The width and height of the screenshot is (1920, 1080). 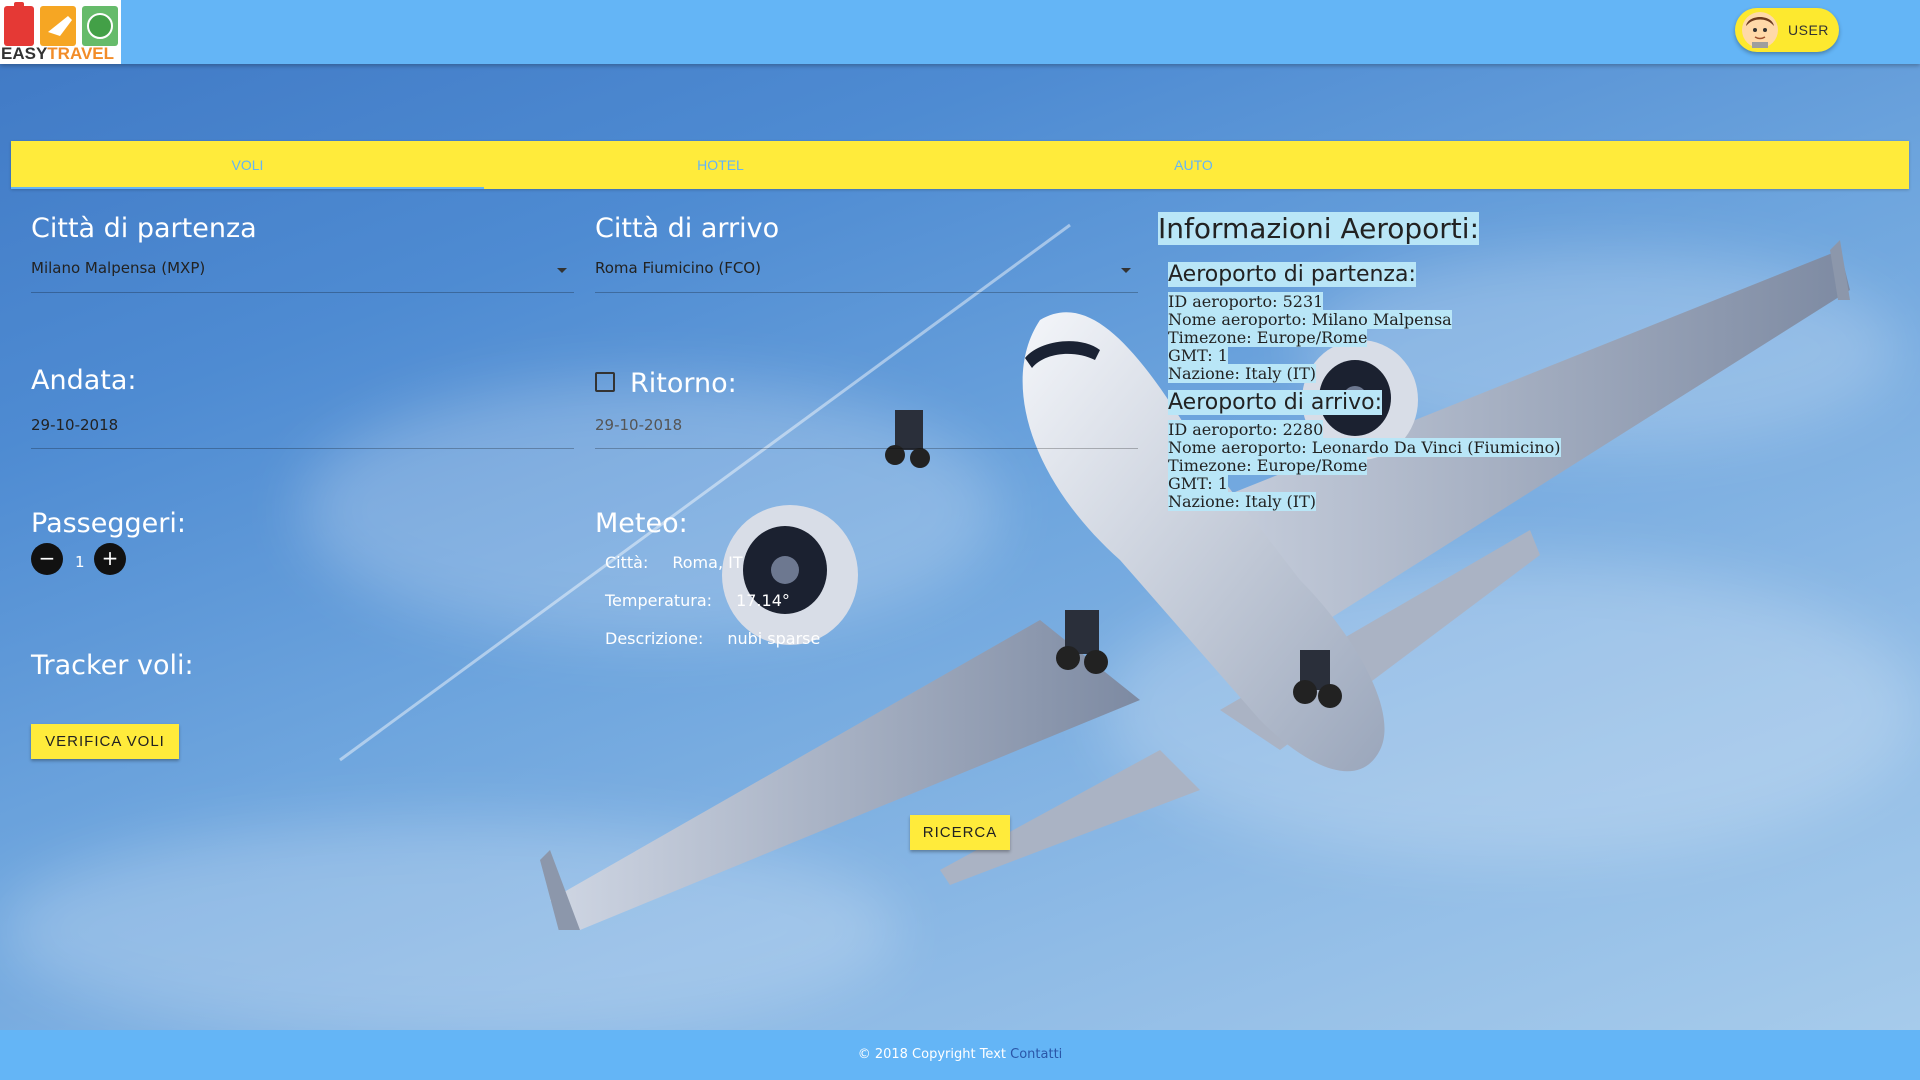 I want to click on passengers-label: Passeggeri:, so click(x=108, y=523).